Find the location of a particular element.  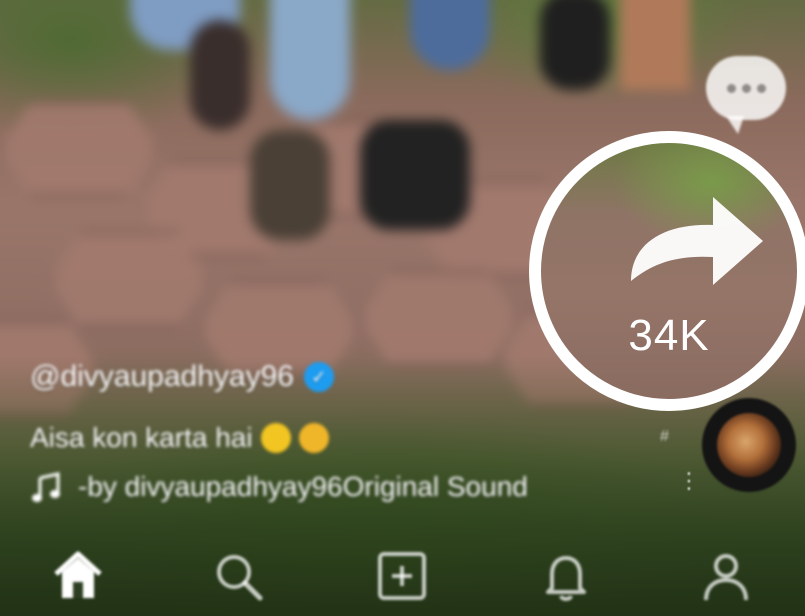

home-icon is located at coordinates (78, 574).